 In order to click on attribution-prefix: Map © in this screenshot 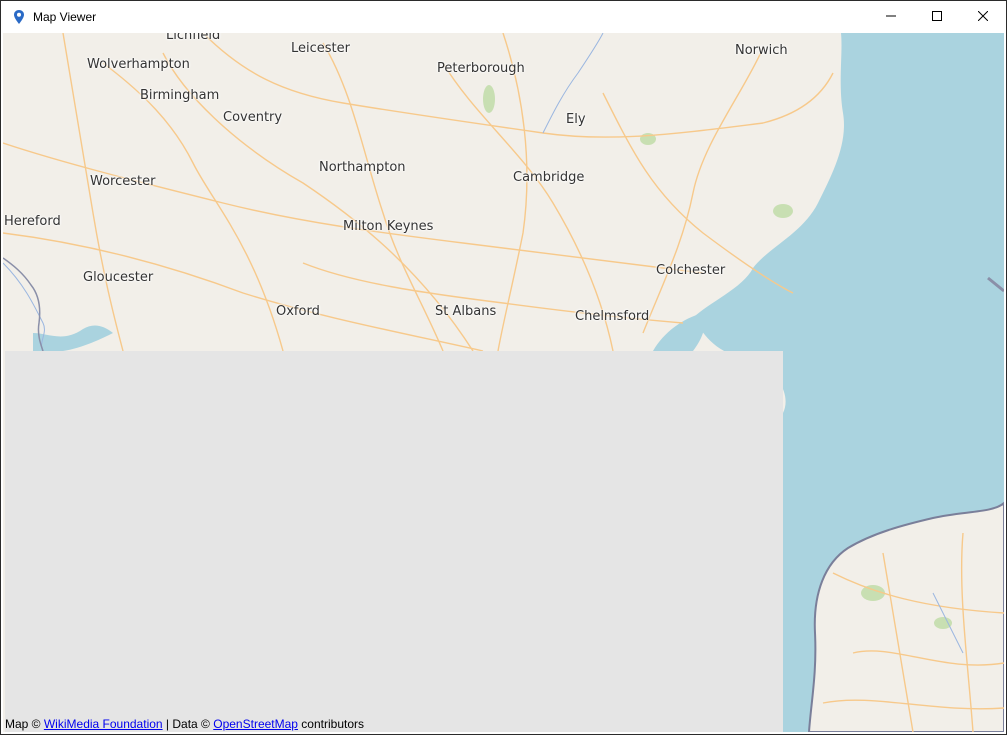, I will do `click(24, 724)`.